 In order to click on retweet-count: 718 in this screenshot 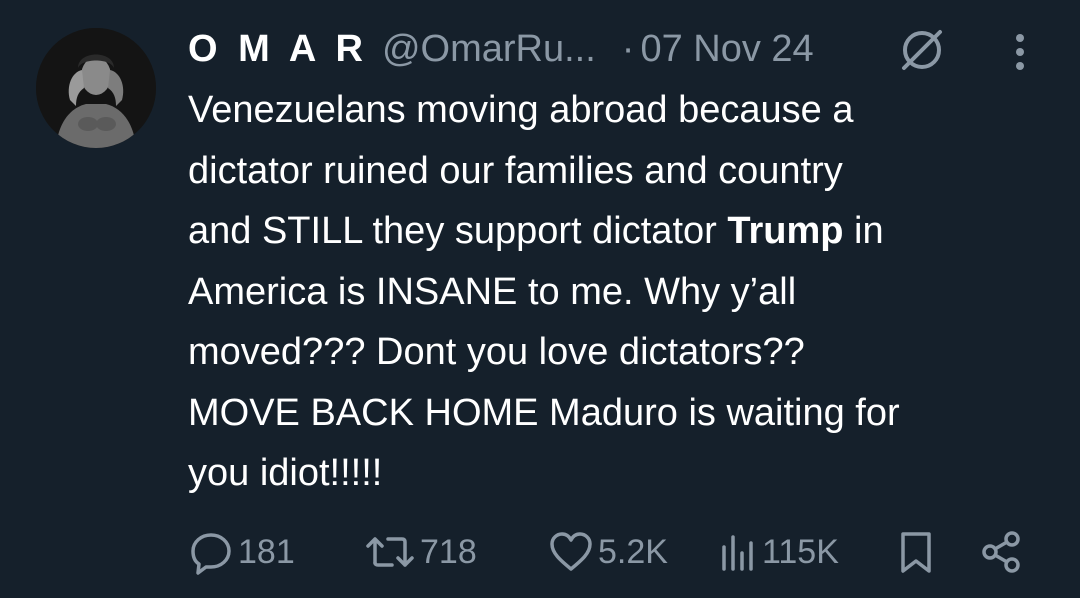, I will do `click(448, 551)`.